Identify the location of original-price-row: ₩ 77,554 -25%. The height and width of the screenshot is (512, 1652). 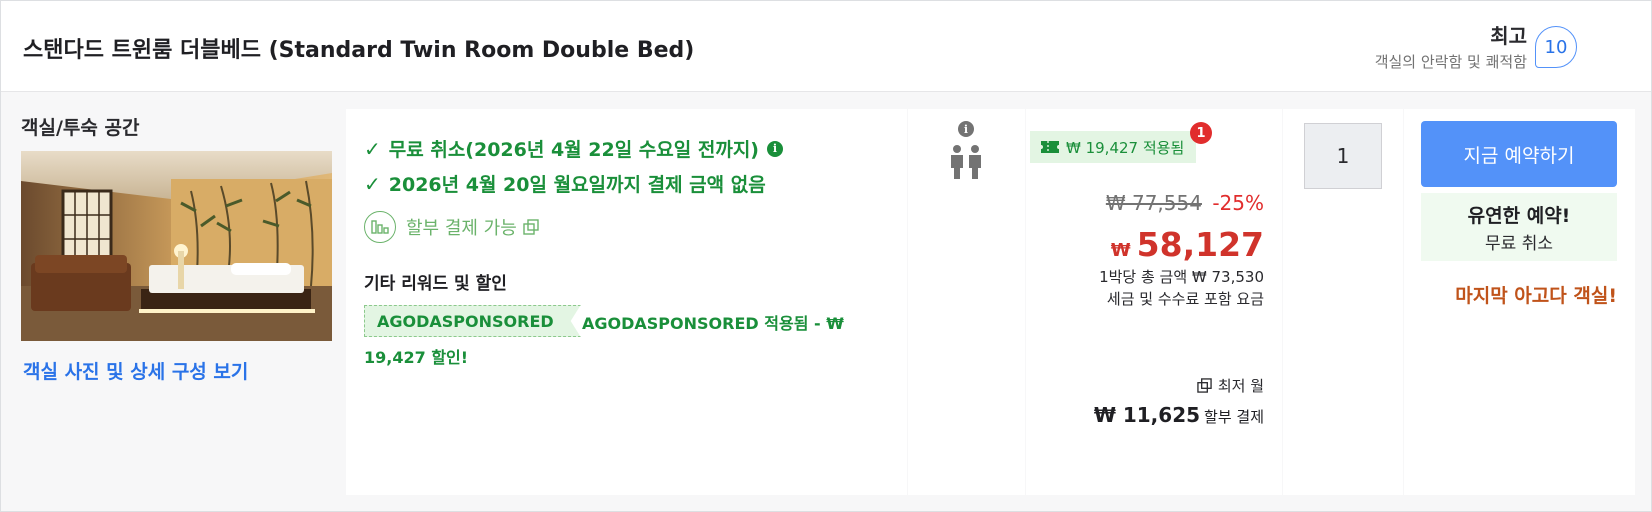
(1185, 203).